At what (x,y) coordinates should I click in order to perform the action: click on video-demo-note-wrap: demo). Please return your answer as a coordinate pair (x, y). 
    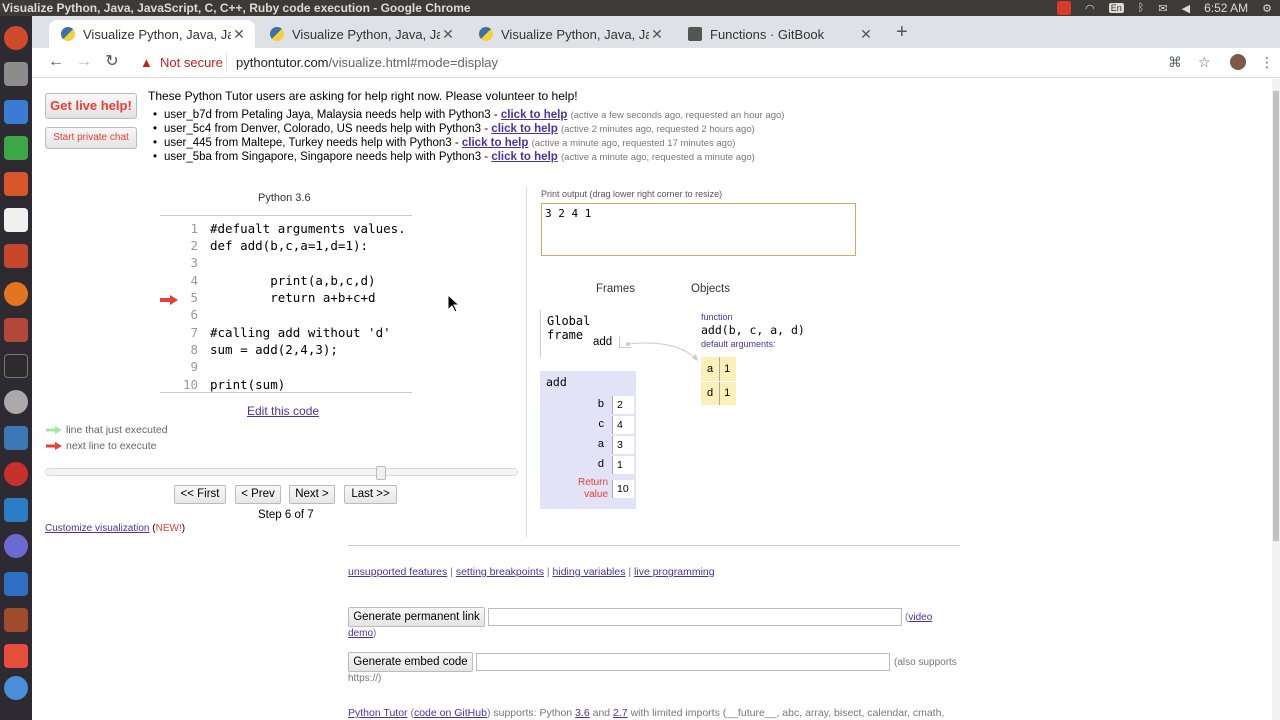
    Looking at the image, I should click on (362, 633).